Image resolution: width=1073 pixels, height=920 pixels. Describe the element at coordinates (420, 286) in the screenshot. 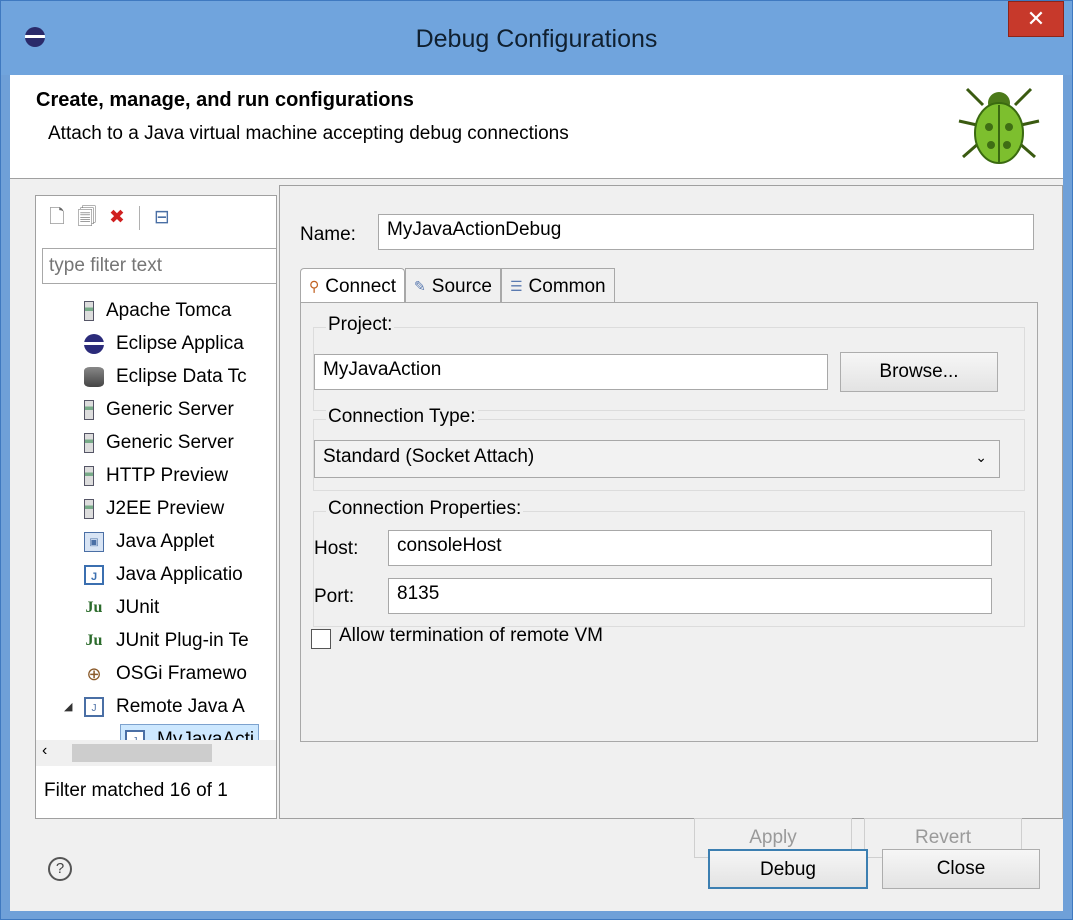

I see `source-icon: ✎` at that location.